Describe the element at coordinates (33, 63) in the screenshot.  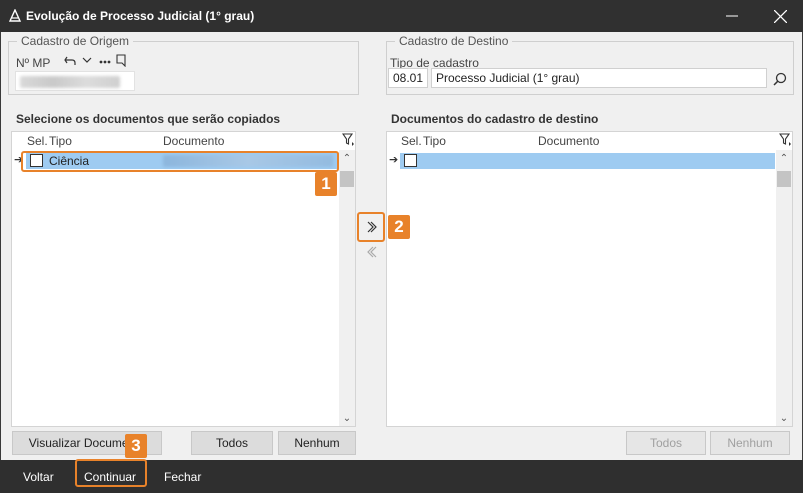
I see `nmp-label: Nº MP` at that location.